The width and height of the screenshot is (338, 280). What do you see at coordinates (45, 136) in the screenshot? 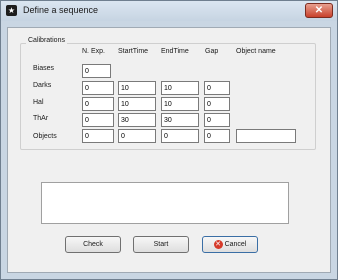
I see `row-label-objects: Objects` at bounding box center [45, 136].